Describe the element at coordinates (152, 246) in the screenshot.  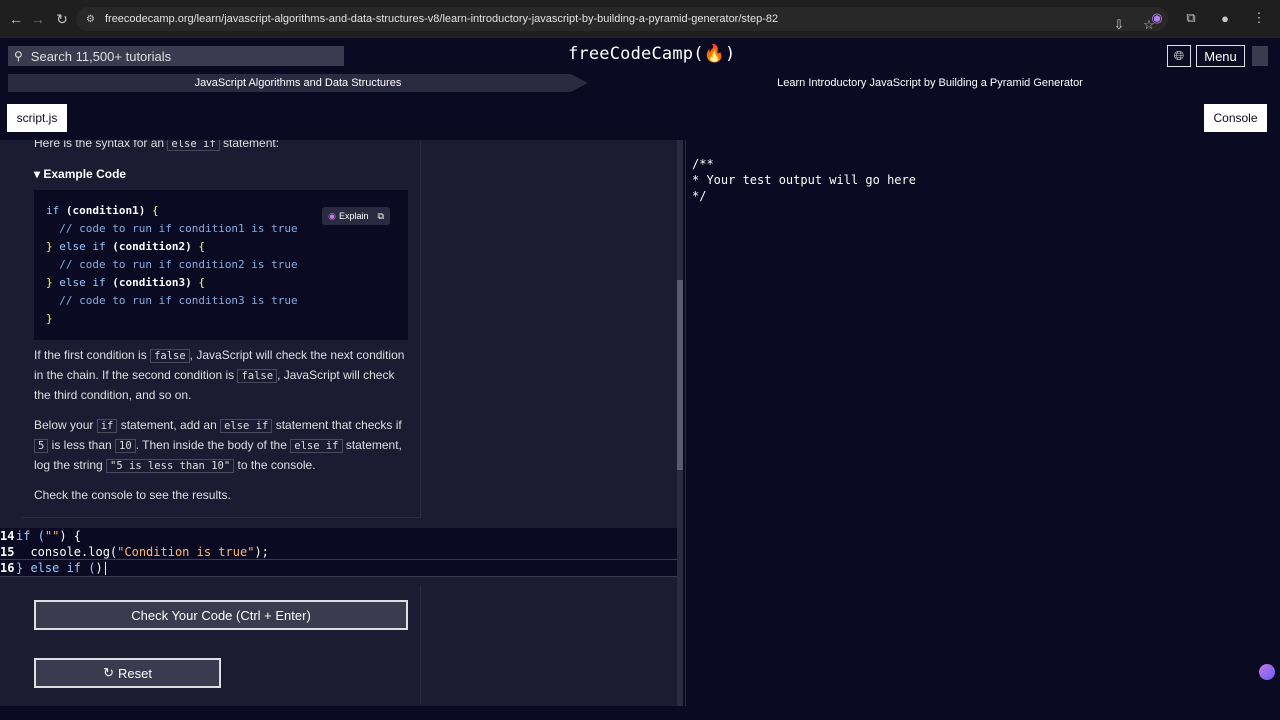
I see `code-condition: (condition2)` at that location.